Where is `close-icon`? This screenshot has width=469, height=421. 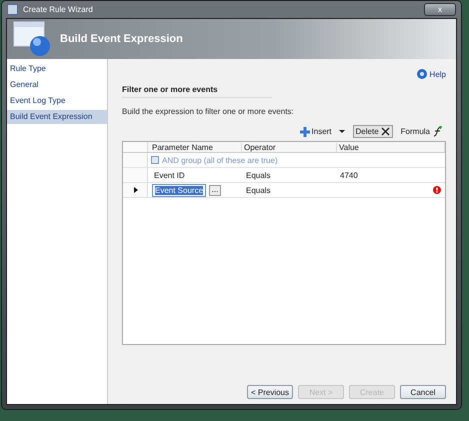
close-icon is located at coordinates (385, 131).